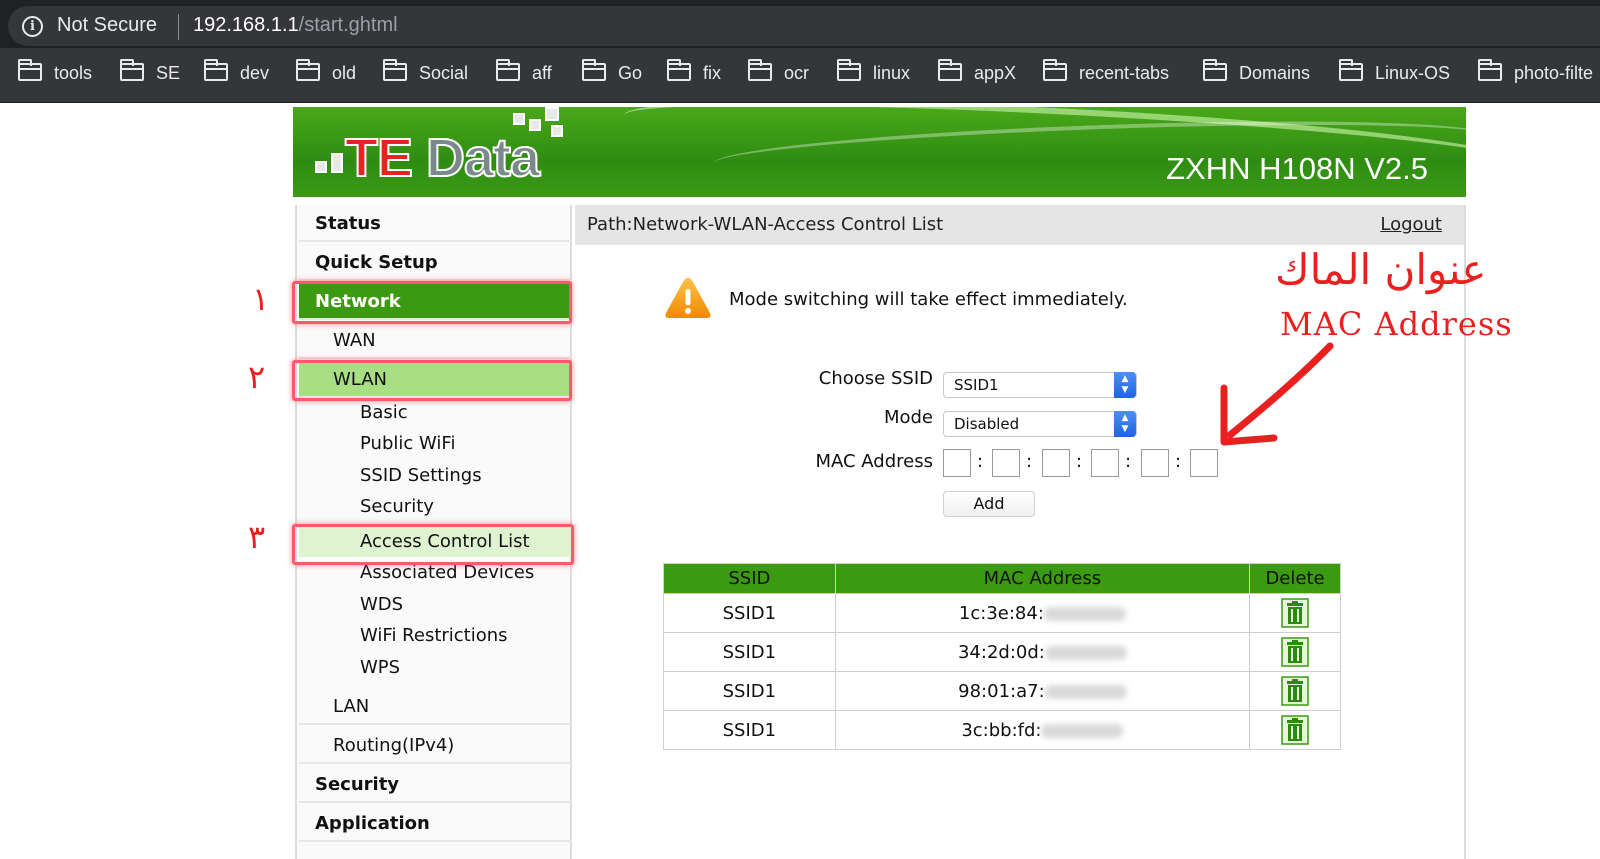  What do you see at coordinates (1413, 73) in the screenshot?
I see `bookmark-label: Linux-OS` at bounding box center [1413, 73].